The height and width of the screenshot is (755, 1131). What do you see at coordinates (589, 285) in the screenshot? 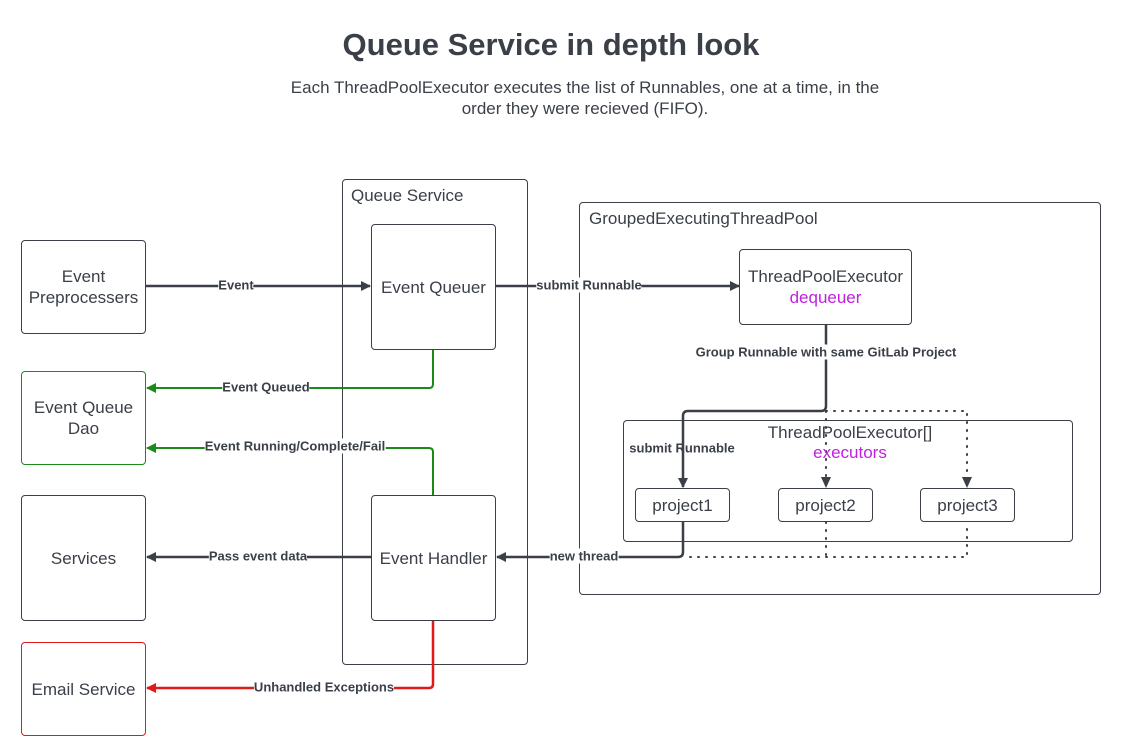
I see `label-submit-runnable: submit Runnable` at bounding box center [589, 285].